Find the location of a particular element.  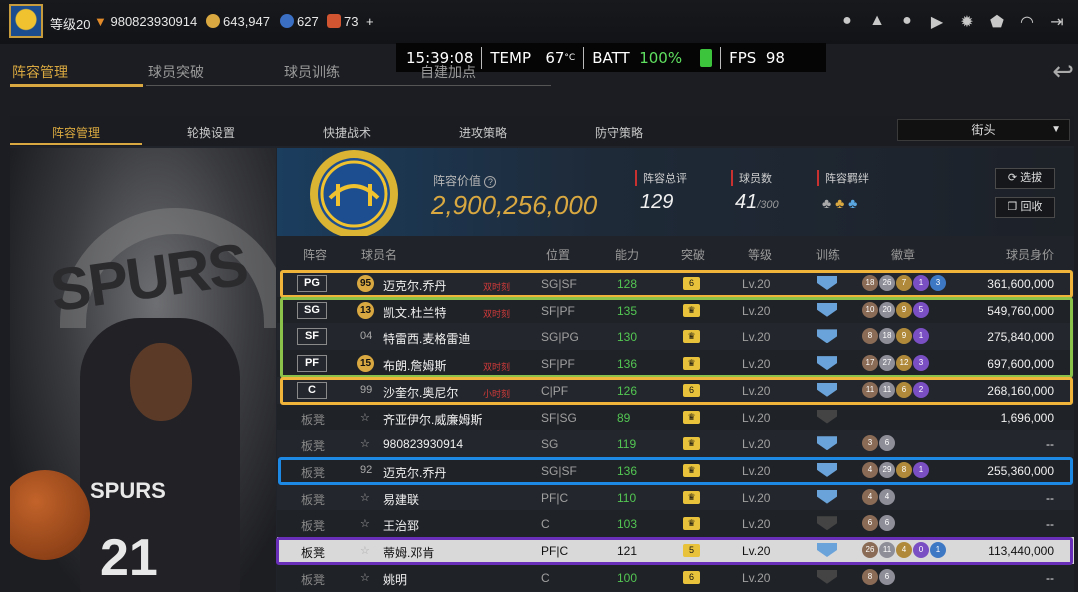

slot-label: C is located at coordinates (312, 390).